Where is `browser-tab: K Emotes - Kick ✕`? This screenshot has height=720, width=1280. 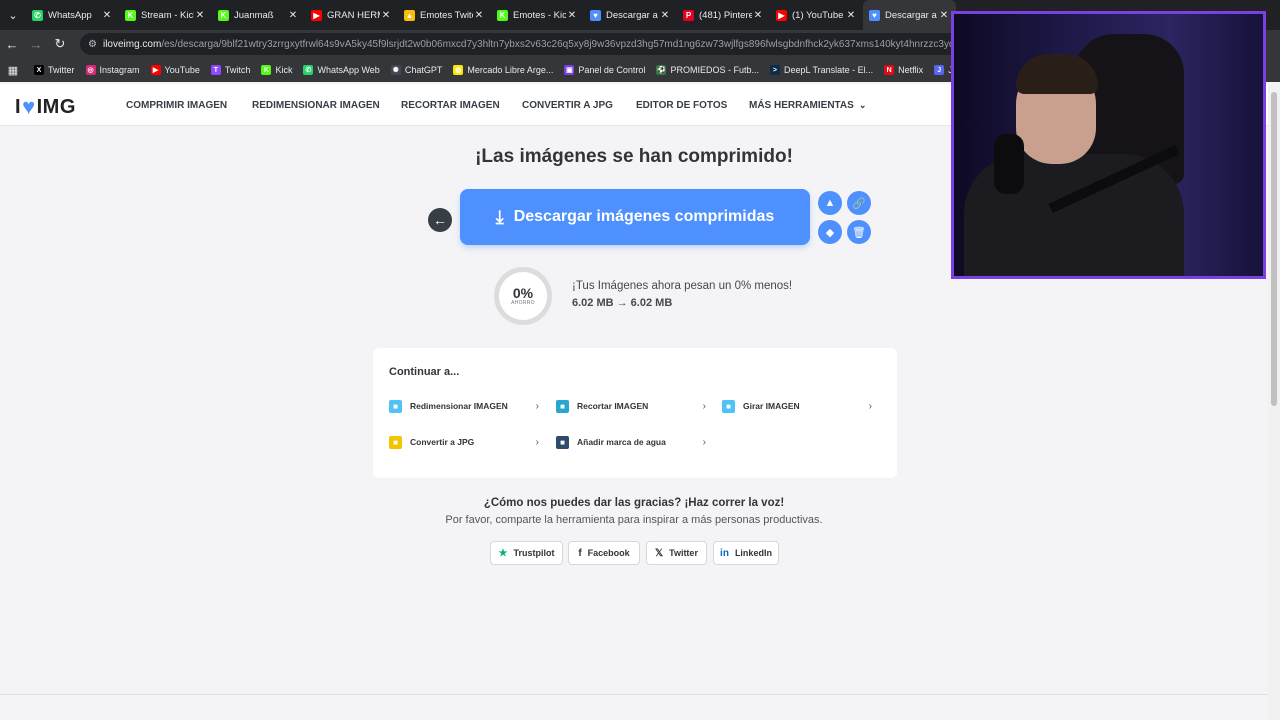
browser-tab: K Emotes - Kick ✕ is located at coordinates (537, 15).